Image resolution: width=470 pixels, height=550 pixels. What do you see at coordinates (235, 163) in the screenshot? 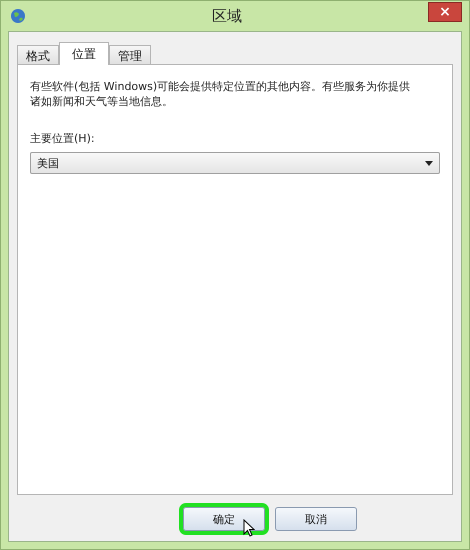
I see `location-dropdown: 美国` at bounding box center [235, 163].